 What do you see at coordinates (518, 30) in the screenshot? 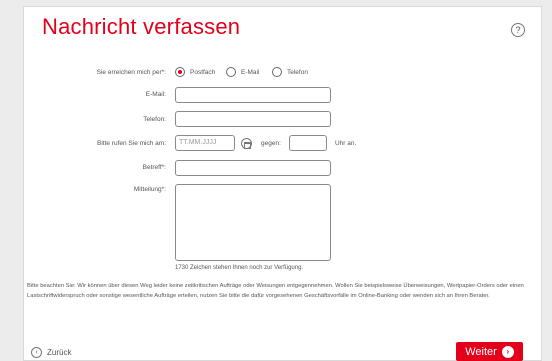
I see `help-icon: ?` at bounding box center [518, 30].